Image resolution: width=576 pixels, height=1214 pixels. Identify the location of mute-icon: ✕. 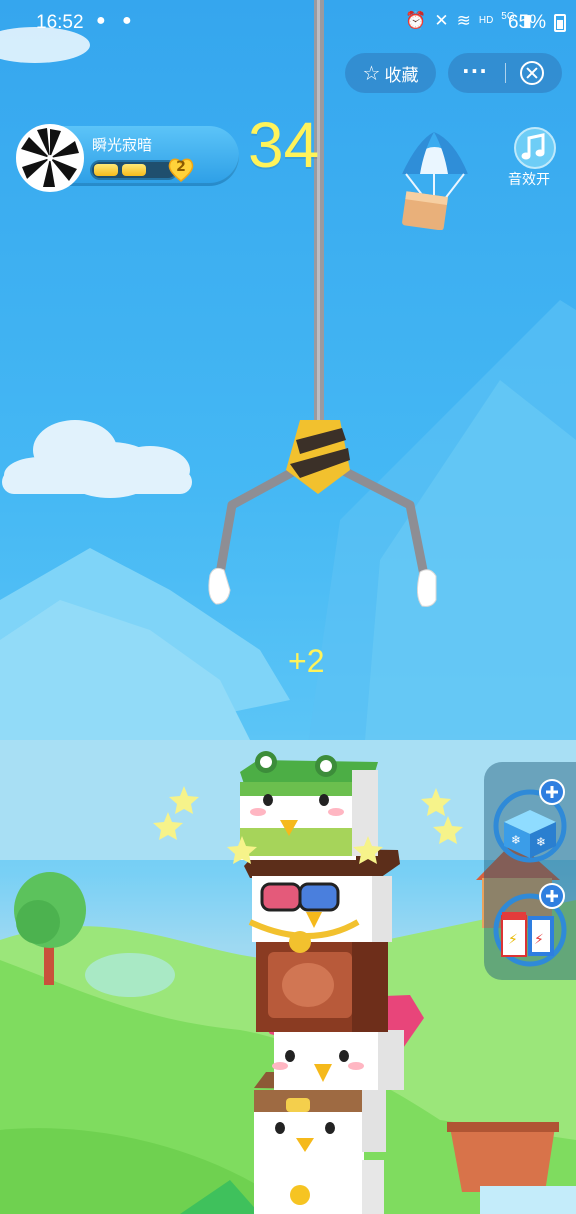
(441, 20).